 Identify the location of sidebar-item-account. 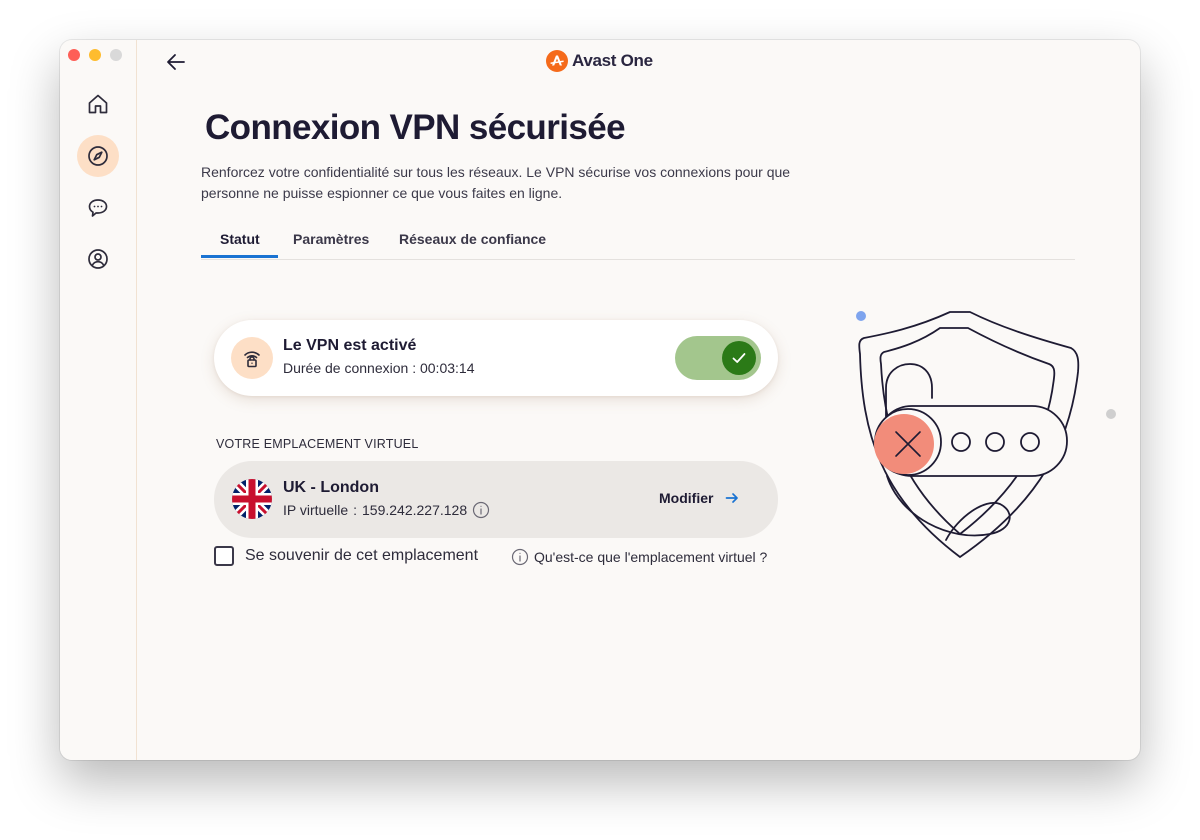
(98, 259).